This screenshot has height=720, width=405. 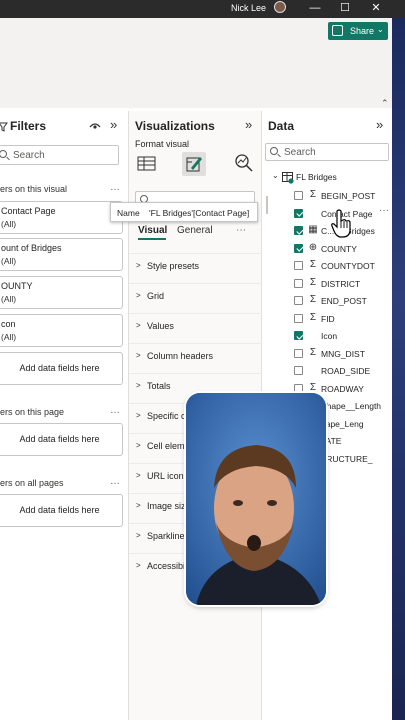 I want to click on data-search-input: Search, so click(x=327, y=152).